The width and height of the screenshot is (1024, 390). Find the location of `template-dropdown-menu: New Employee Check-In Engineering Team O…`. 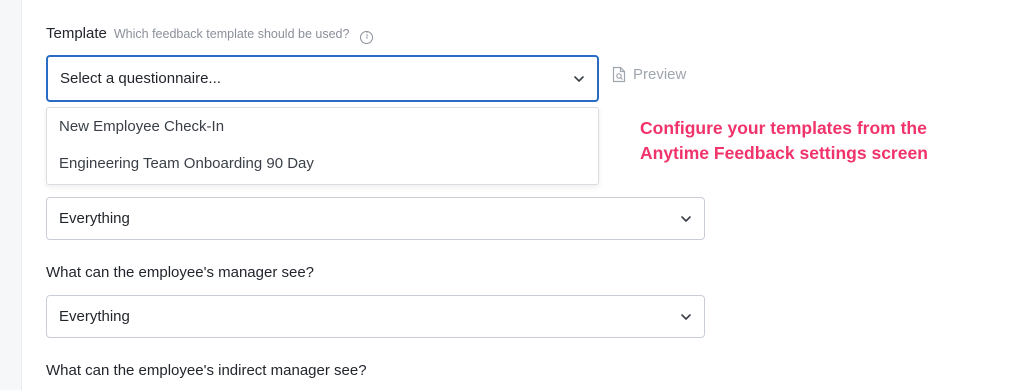

template-dropdown-menu: New Employee Check-In Engineering Team O… is located at coordinates (322, 146).